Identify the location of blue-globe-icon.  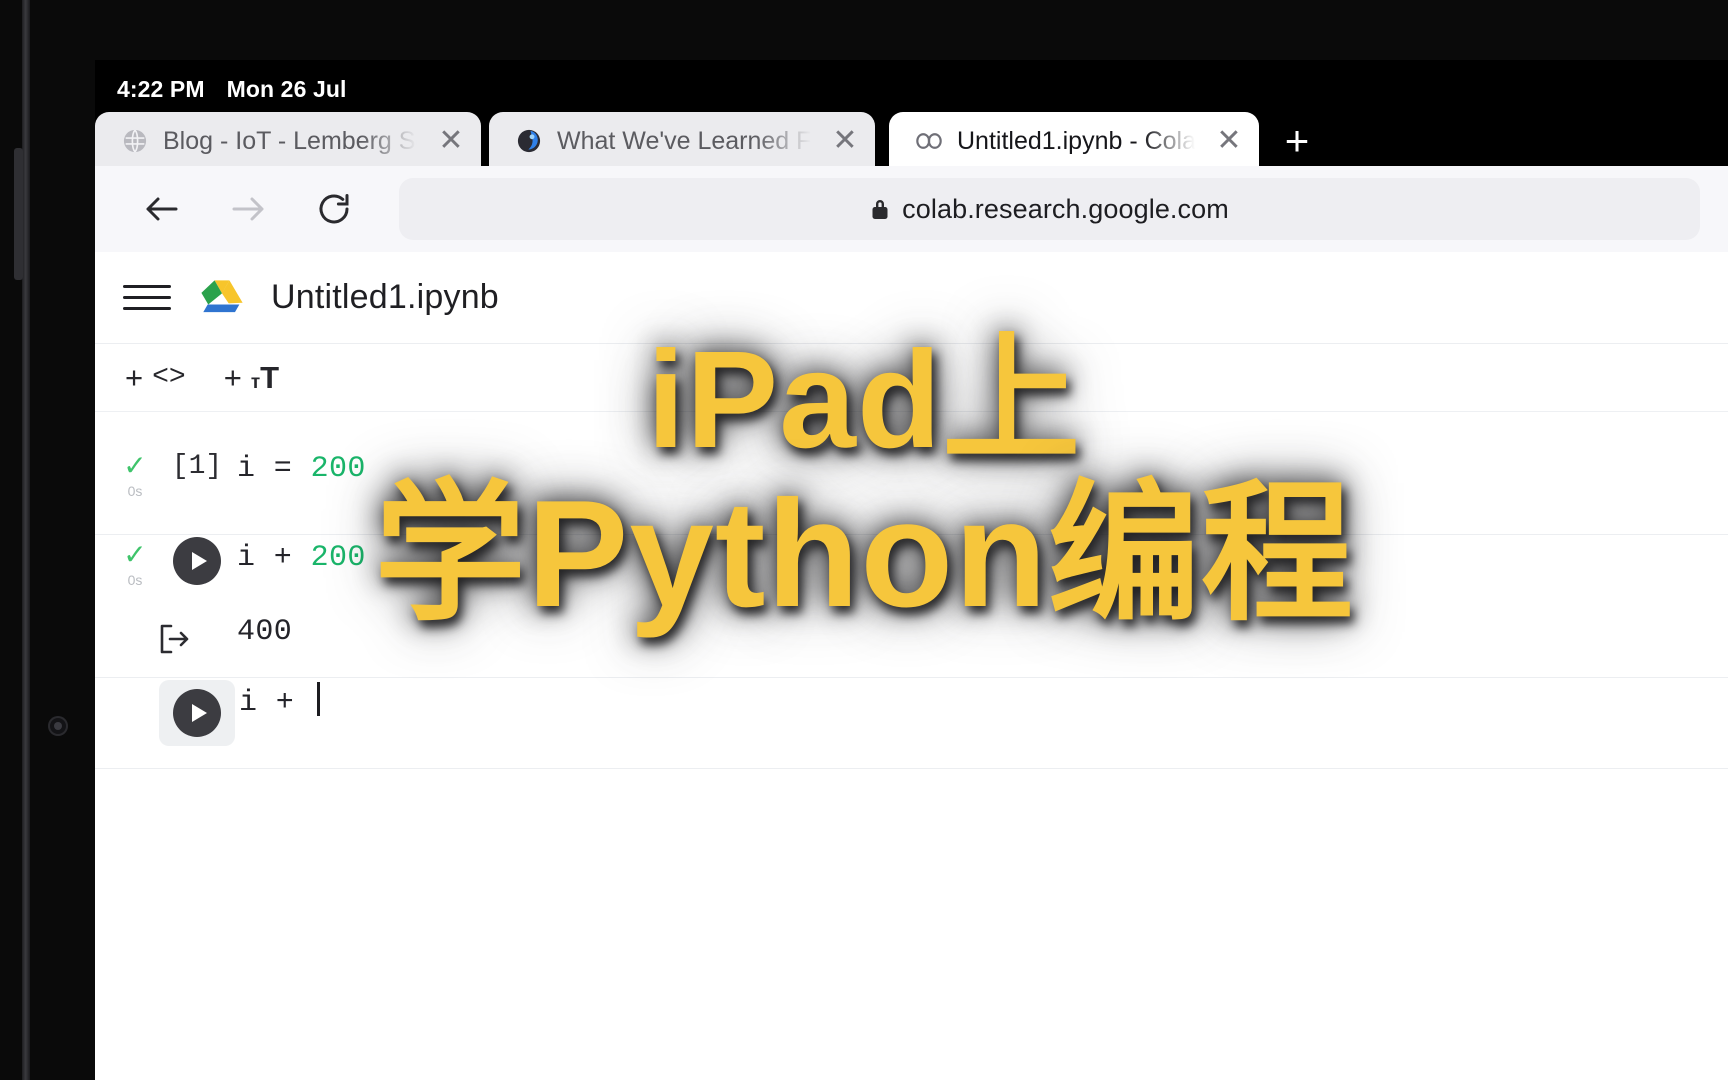
(529, 141).